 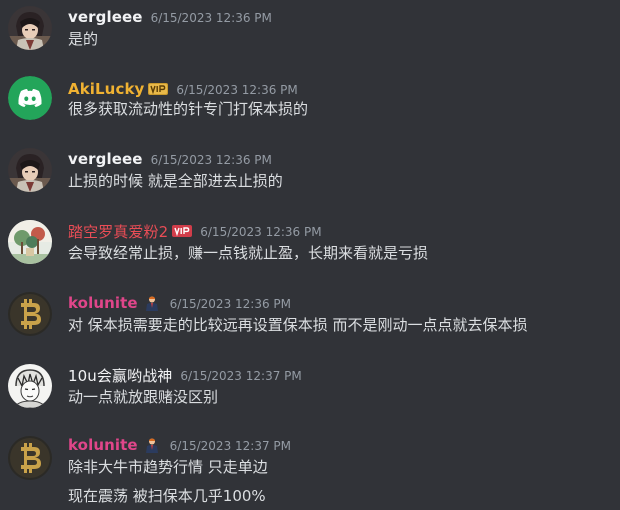 What do you see at coordinates (120, 375) in the screenshot?
I see `author-name: 10u会赢哟战神` at bounding box center [120, 375].